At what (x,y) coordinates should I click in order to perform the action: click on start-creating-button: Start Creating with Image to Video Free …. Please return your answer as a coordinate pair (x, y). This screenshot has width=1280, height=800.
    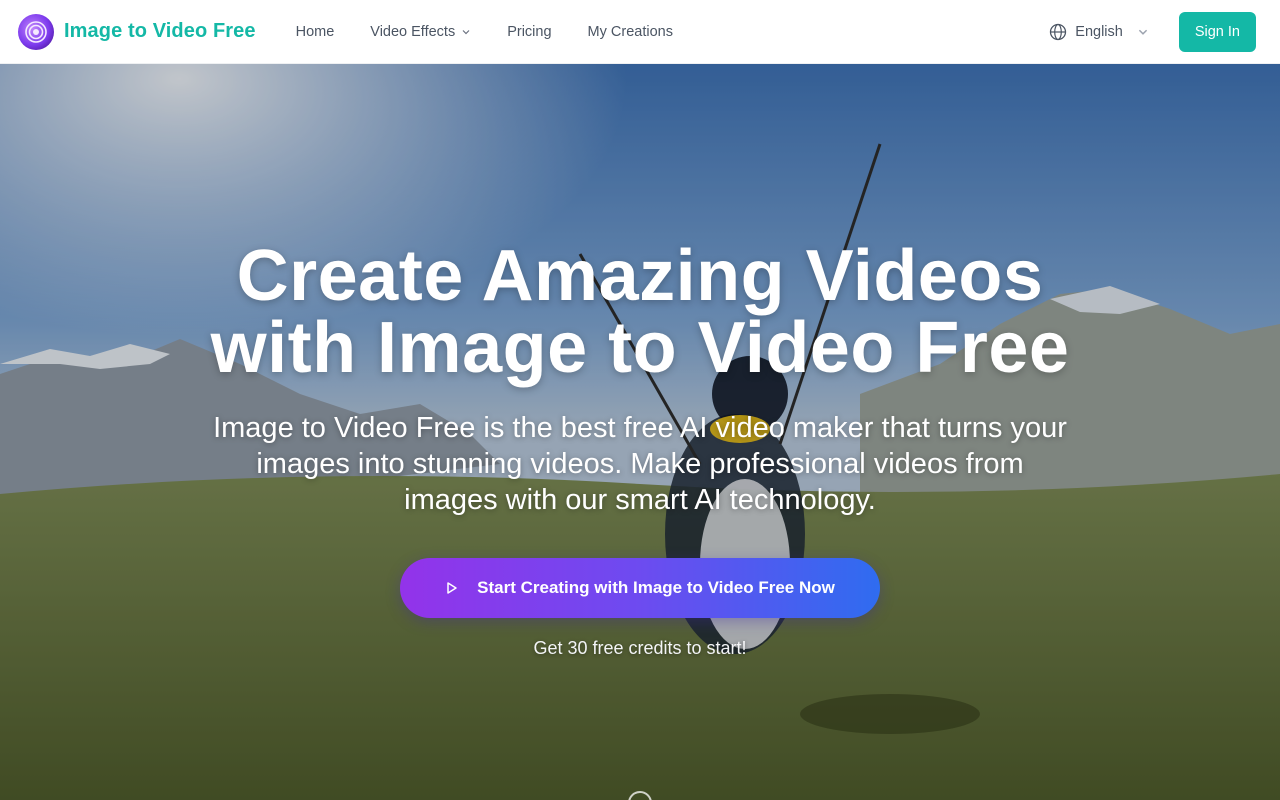
    Looking at the image, I should click on (640, 588).